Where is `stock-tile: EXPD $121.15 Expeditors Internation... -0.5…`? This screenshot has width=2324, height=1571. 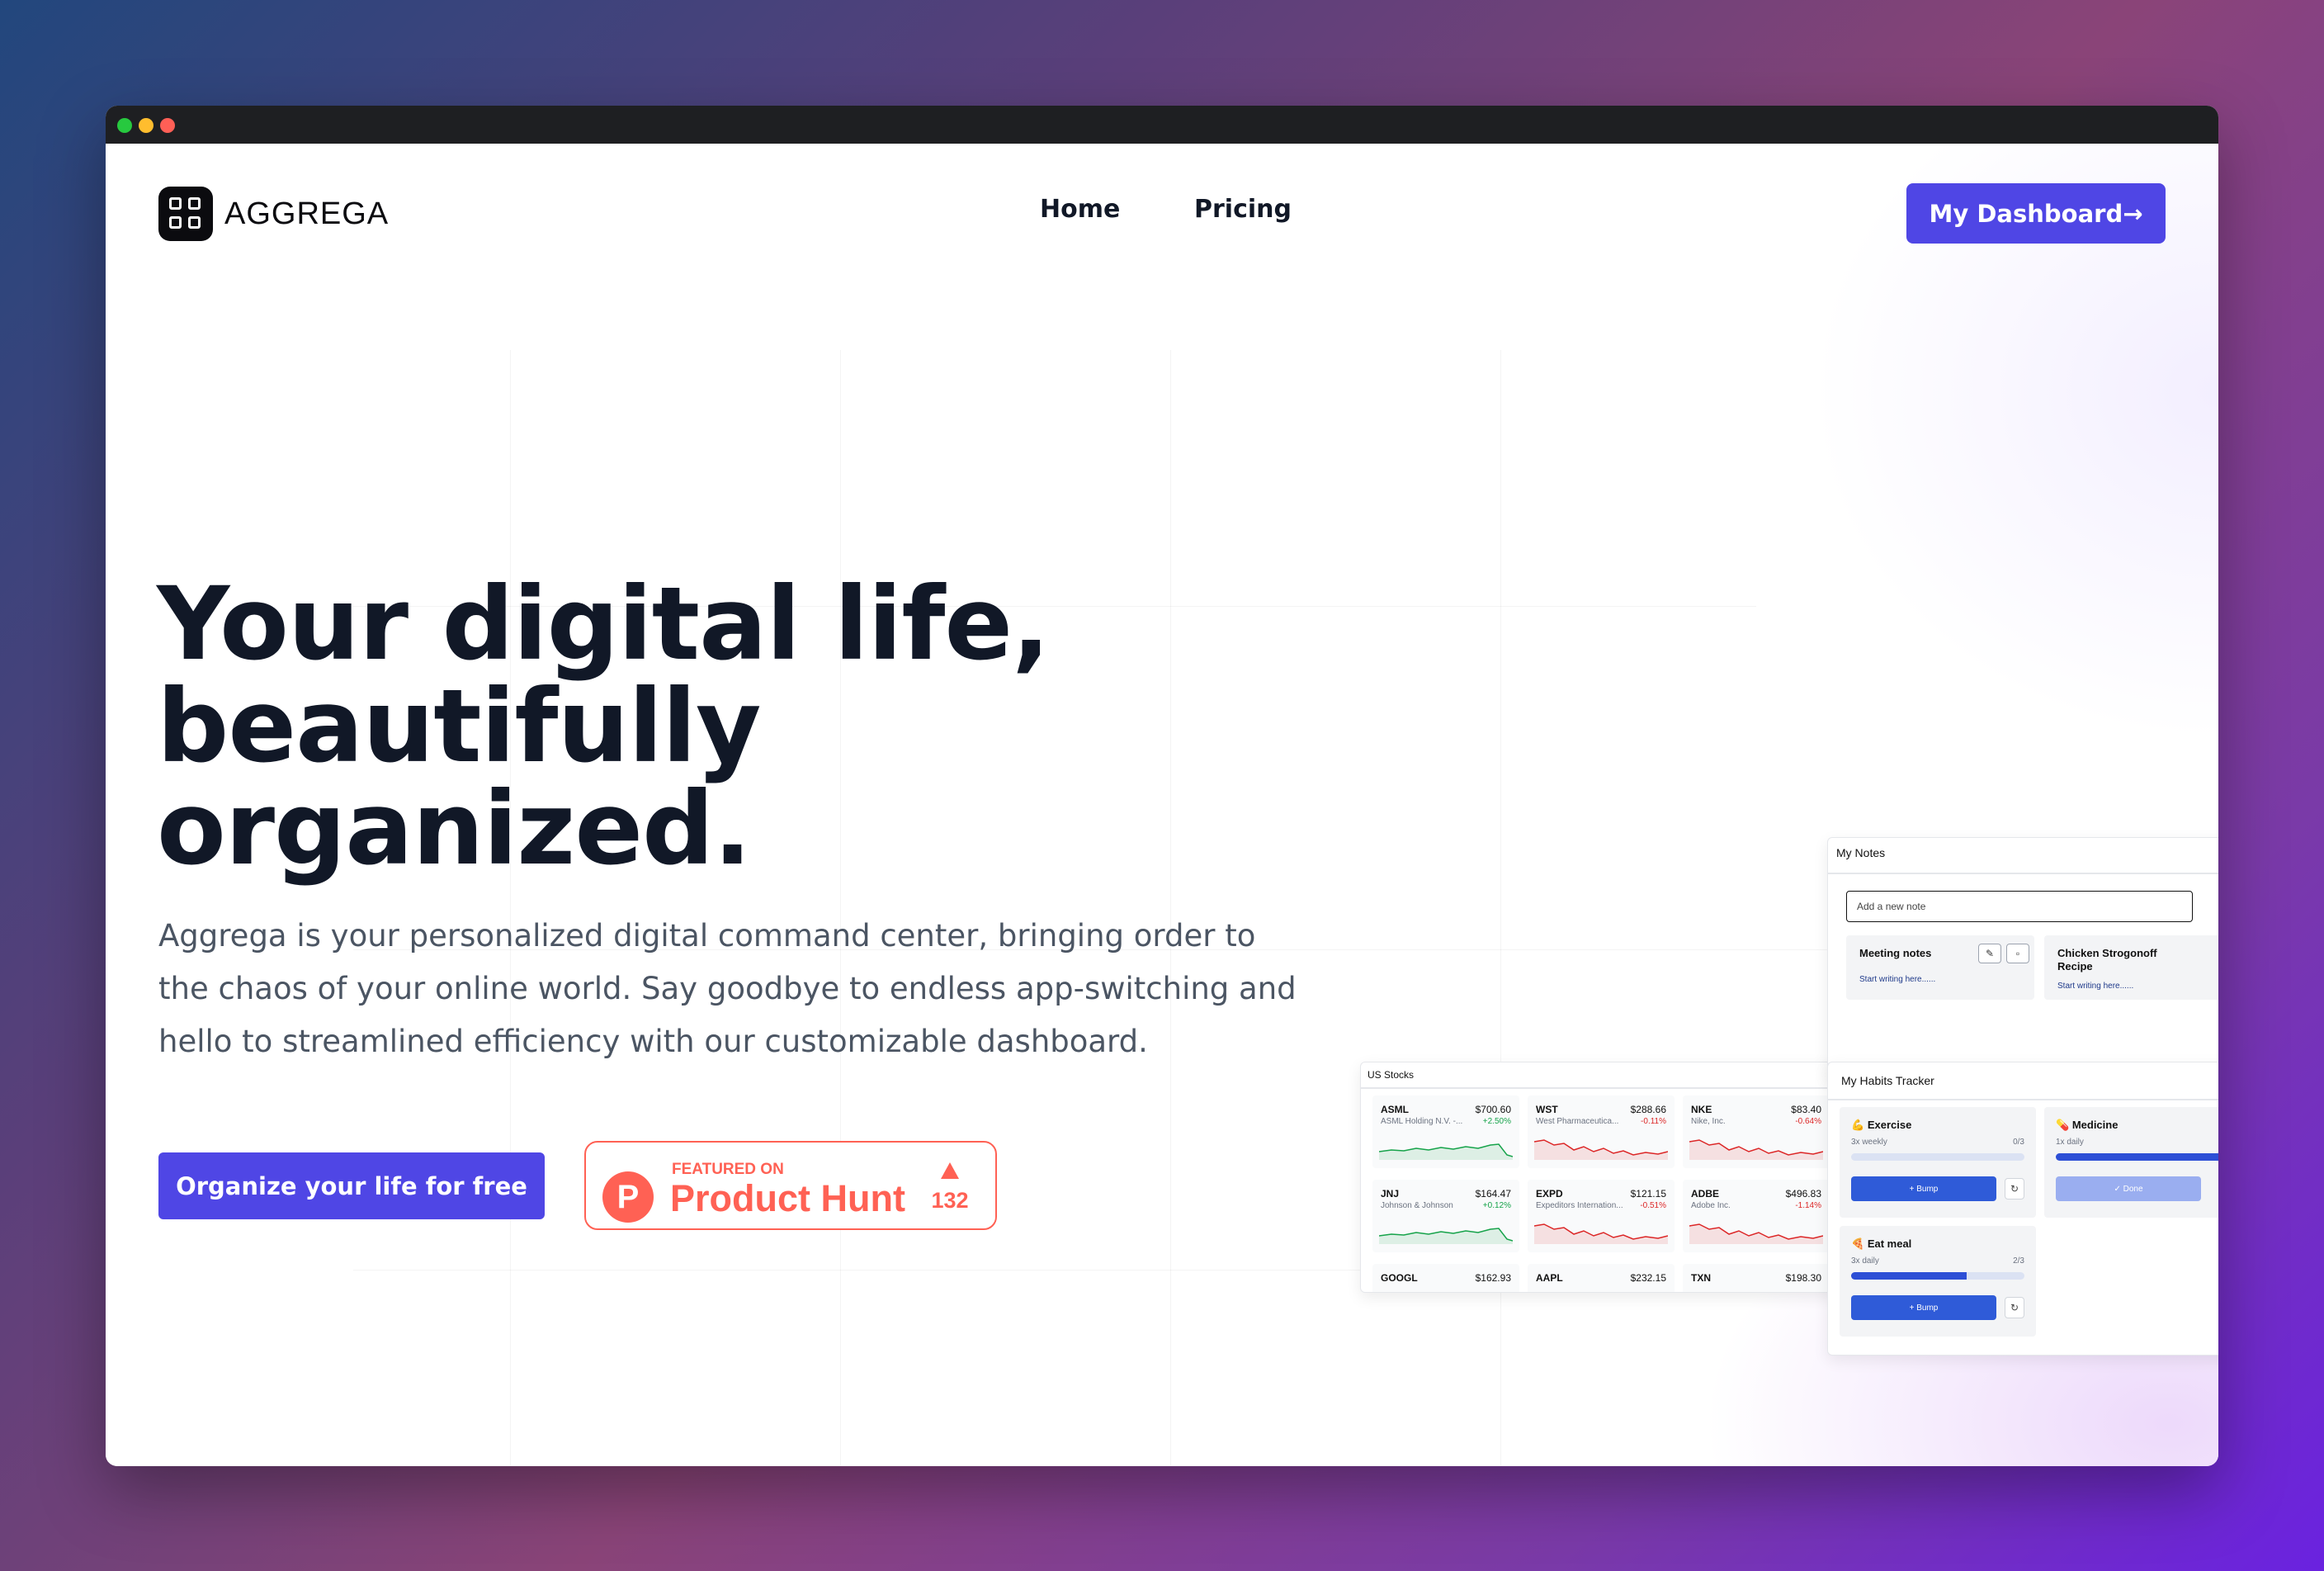 stock-tile: EXPD $121.15 Expeditors Internation... -0.5… is located at coordinates (1601, 1216).